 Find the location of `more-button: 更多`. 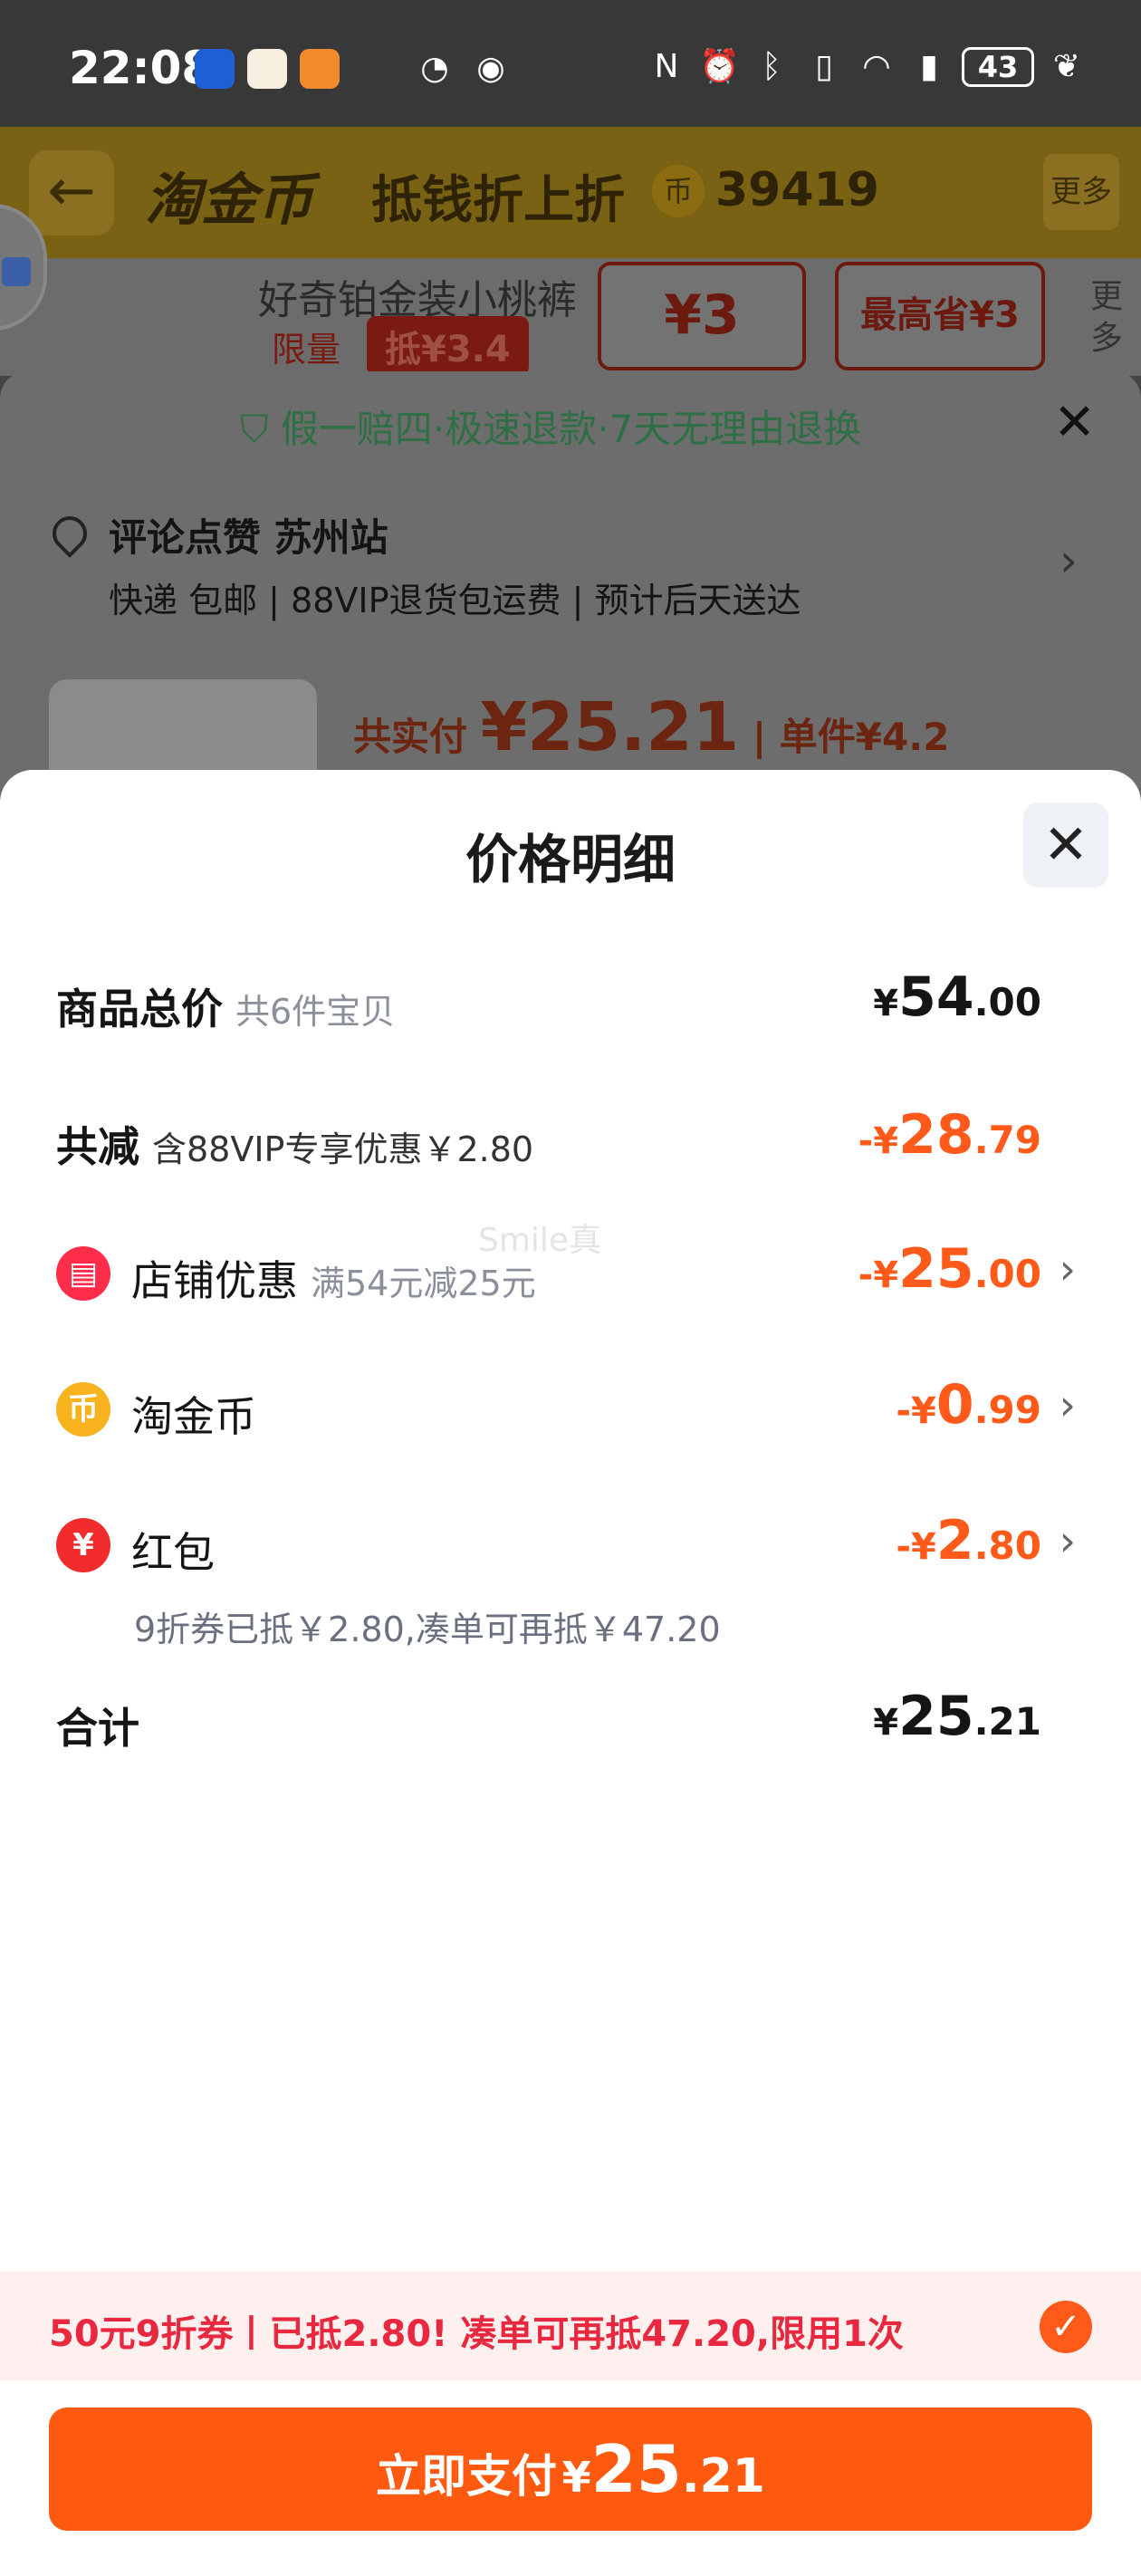

more-button: 更多 is located at coordinates (1081, 192).